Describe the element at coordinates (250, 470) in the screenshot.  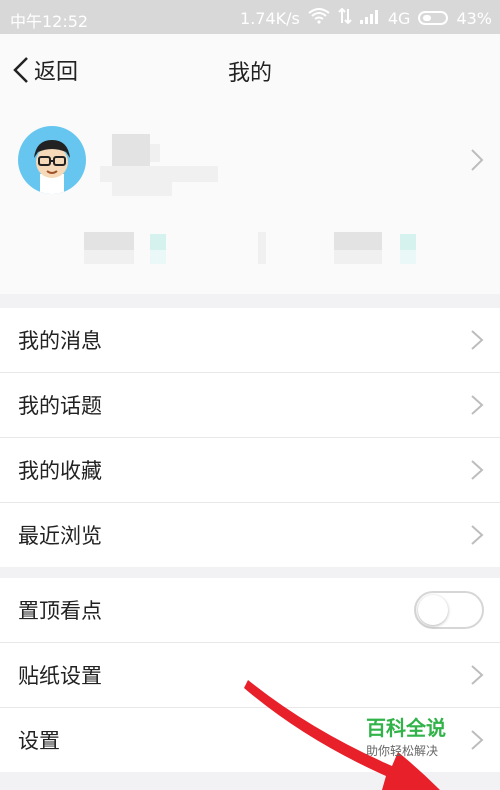
I see `menu-item-my-favorites: 我的收藏` at that location.